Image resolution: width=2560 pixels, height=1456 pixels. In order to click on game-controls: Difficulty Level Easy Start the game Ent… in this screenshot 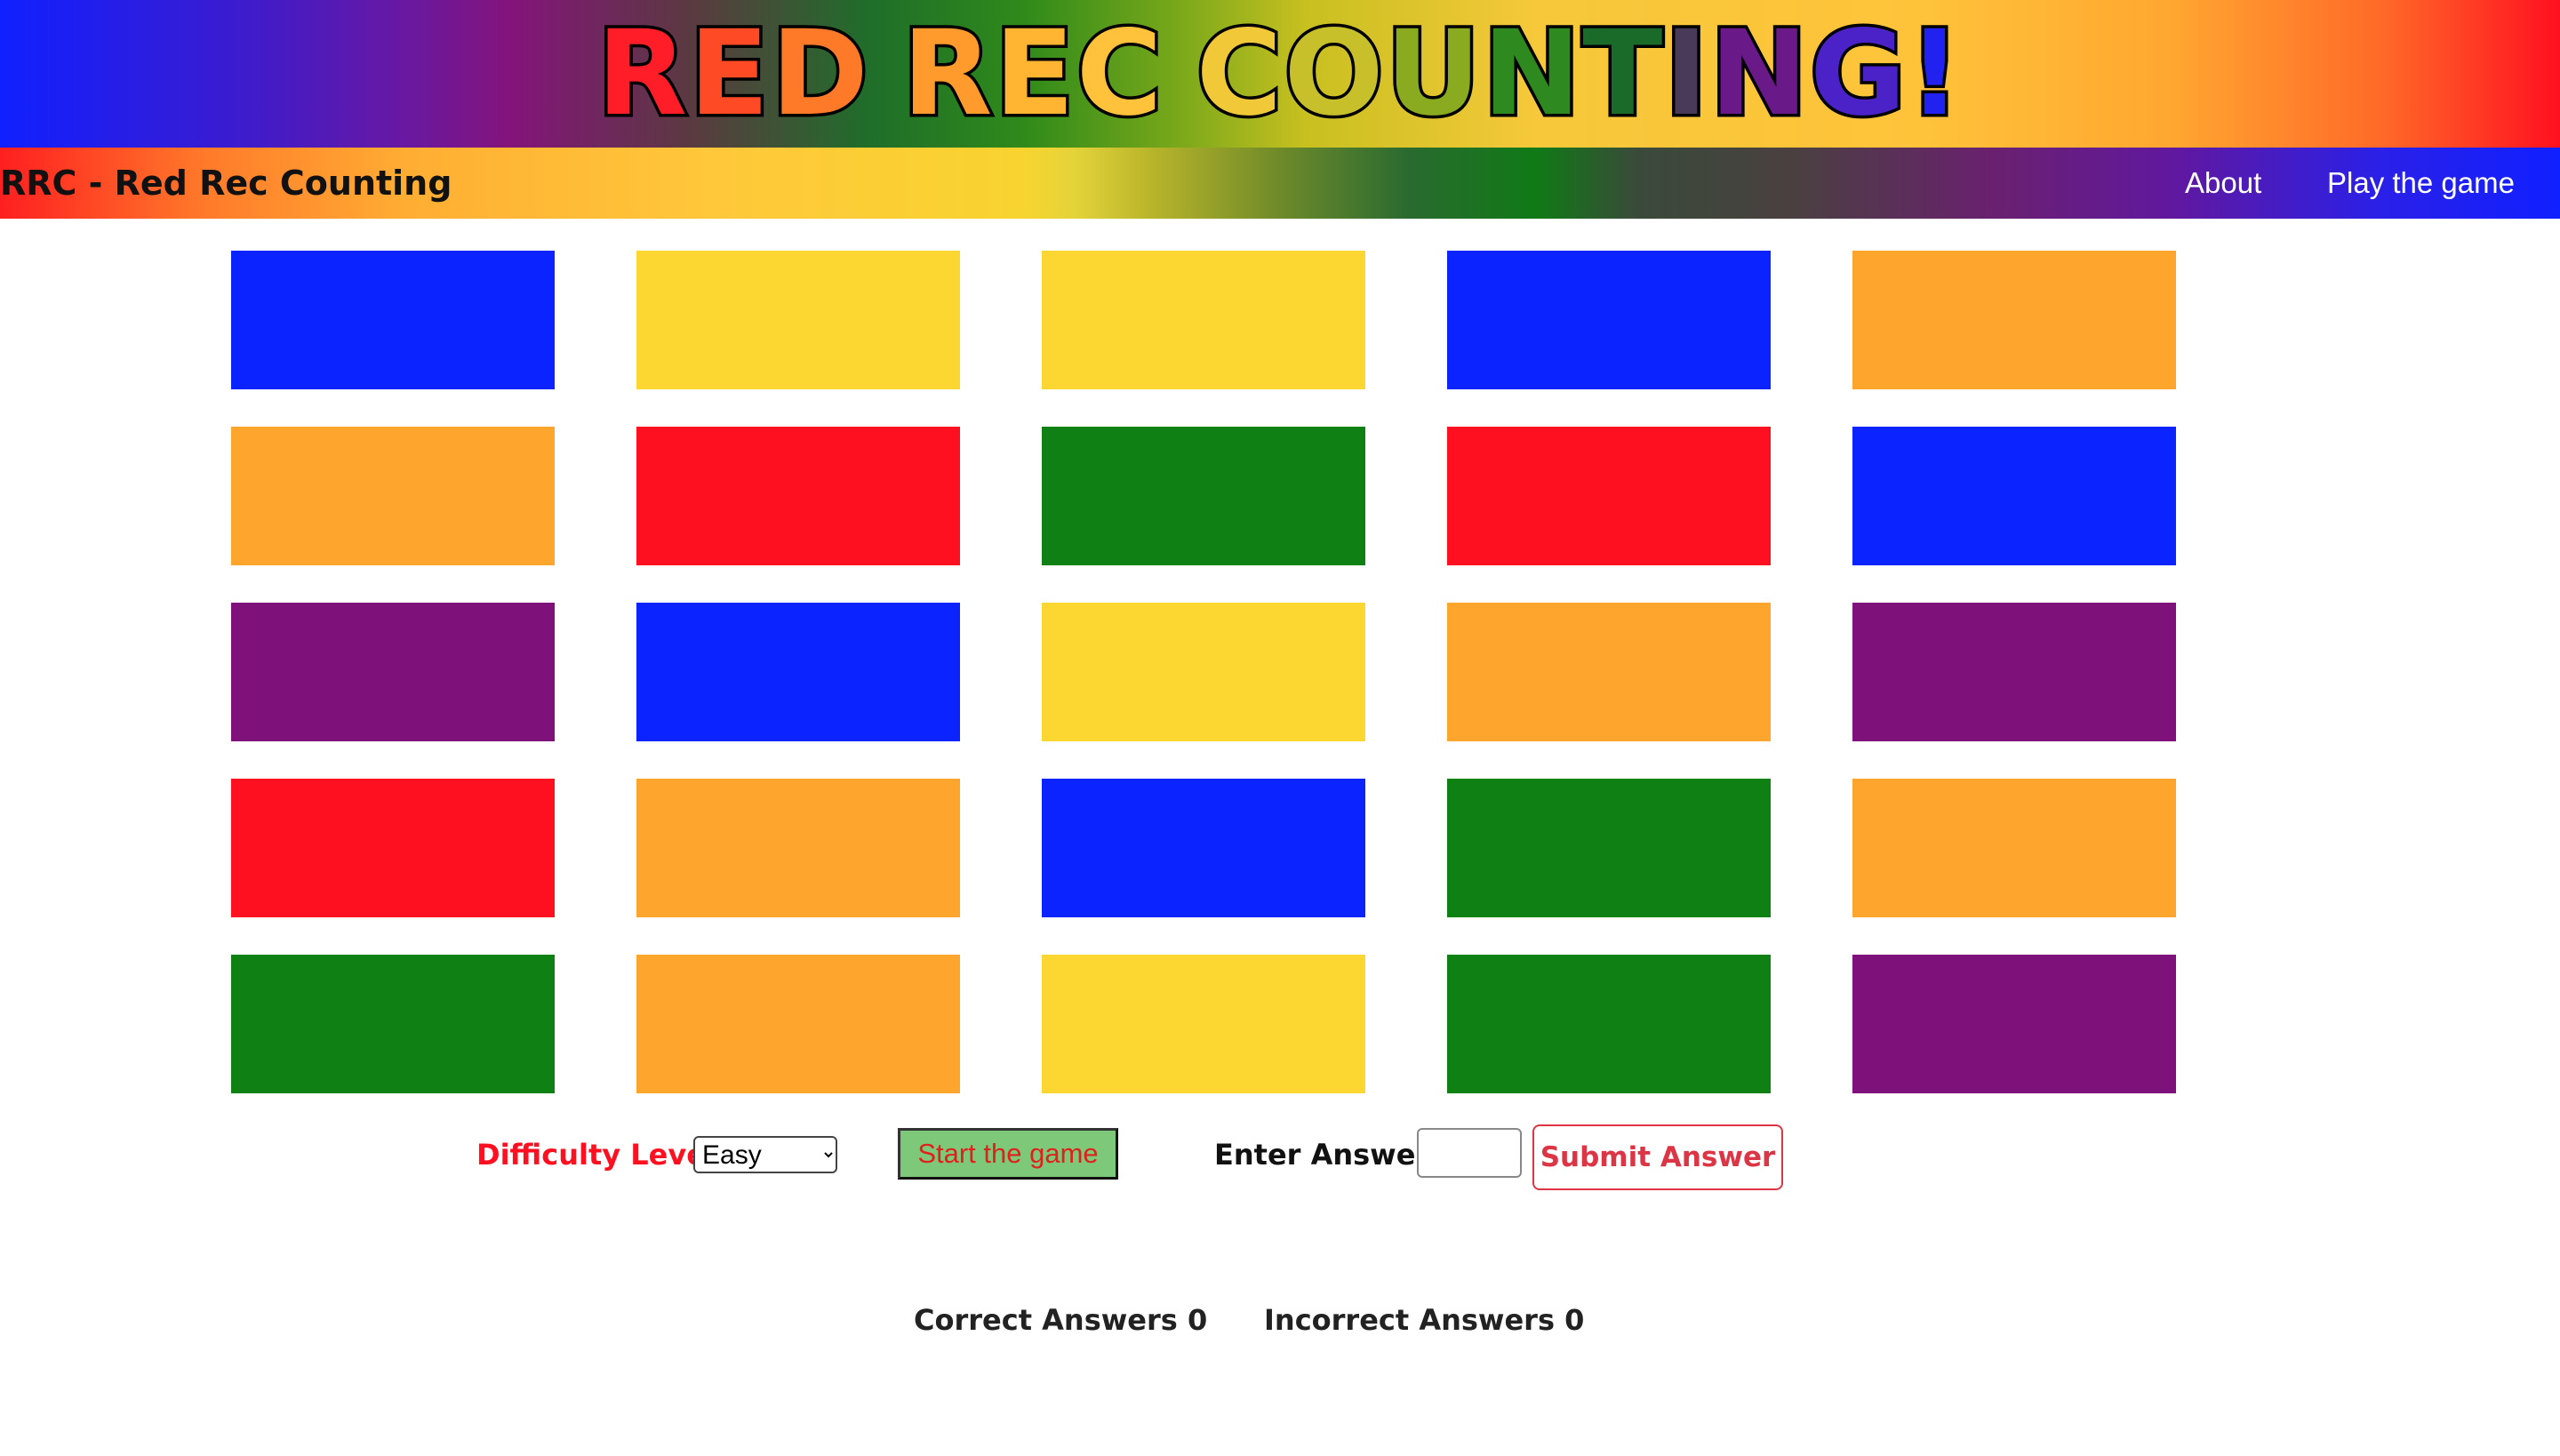, I will do `click(1280, 1157)`.